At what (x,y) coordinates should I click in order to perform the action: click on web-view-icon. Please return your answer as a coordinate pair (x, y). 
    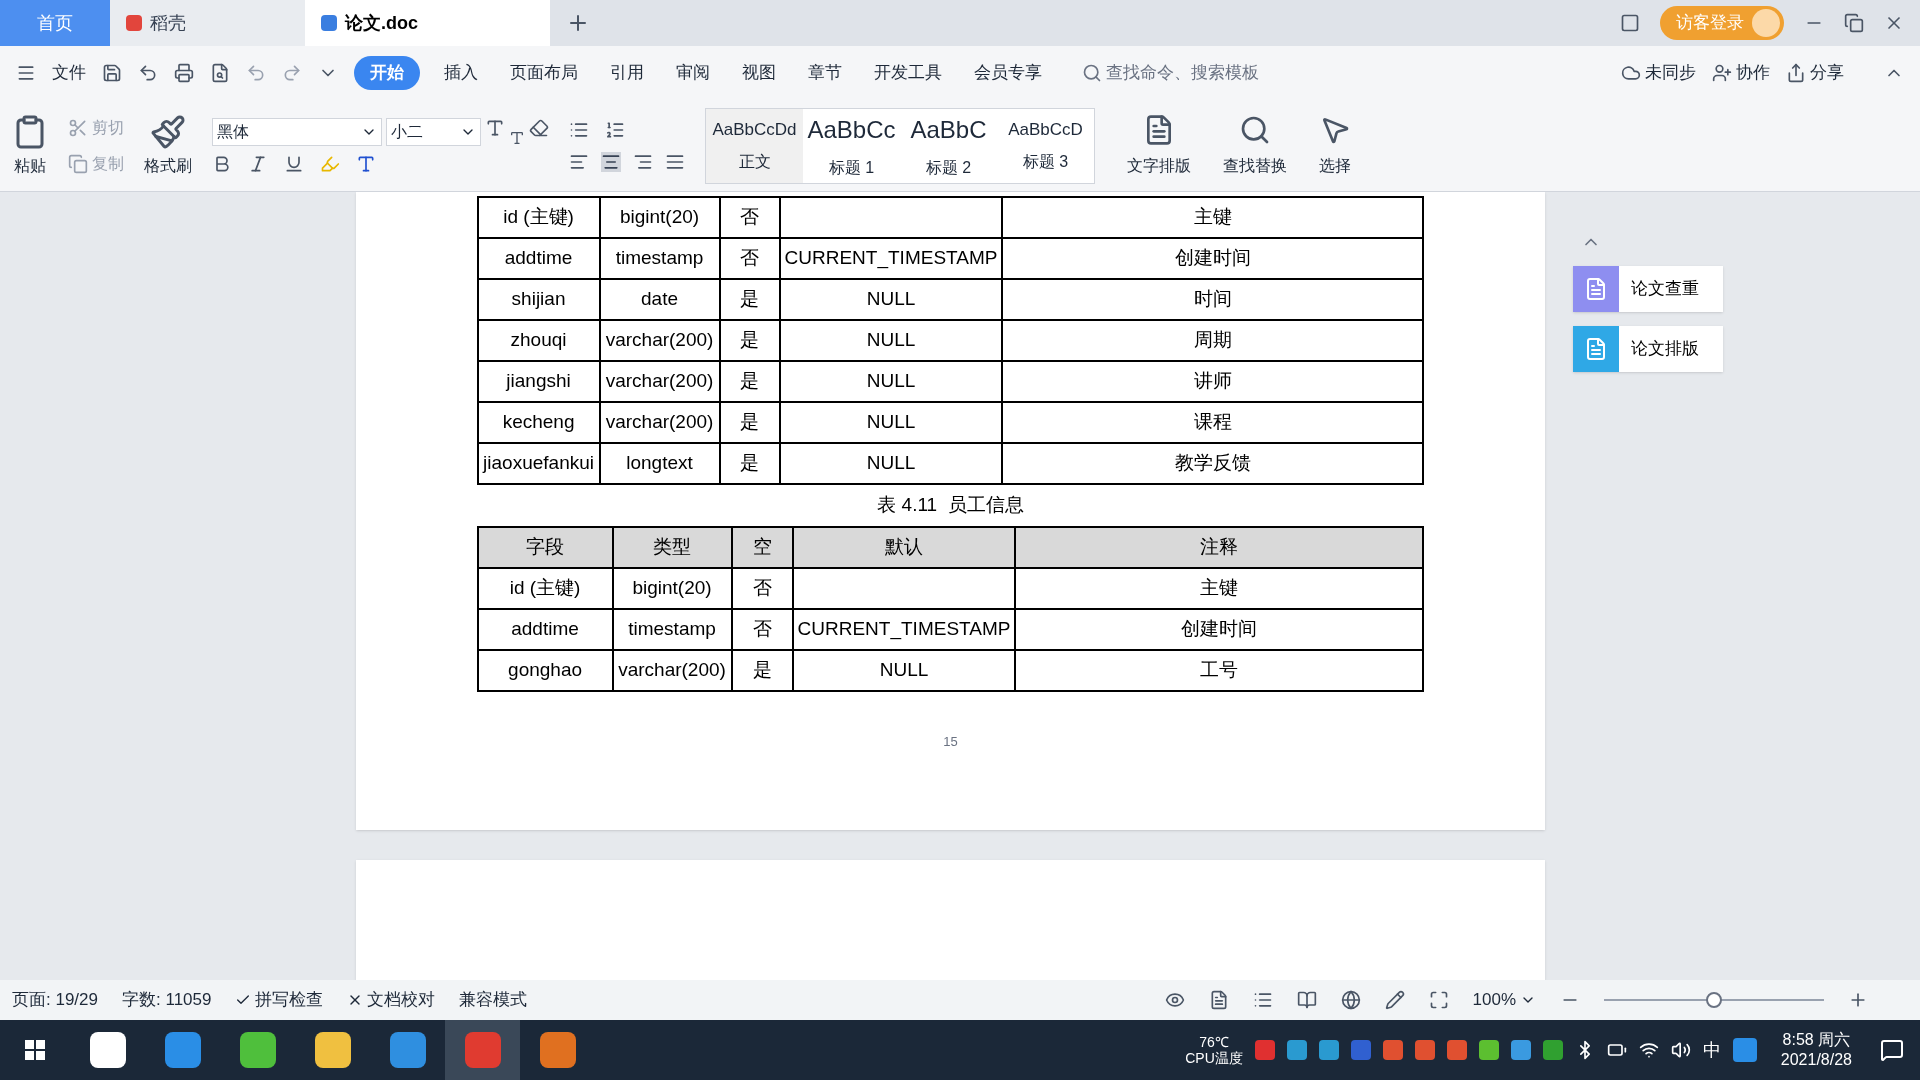
    Looking at the image, I should click on (1350, 1000).